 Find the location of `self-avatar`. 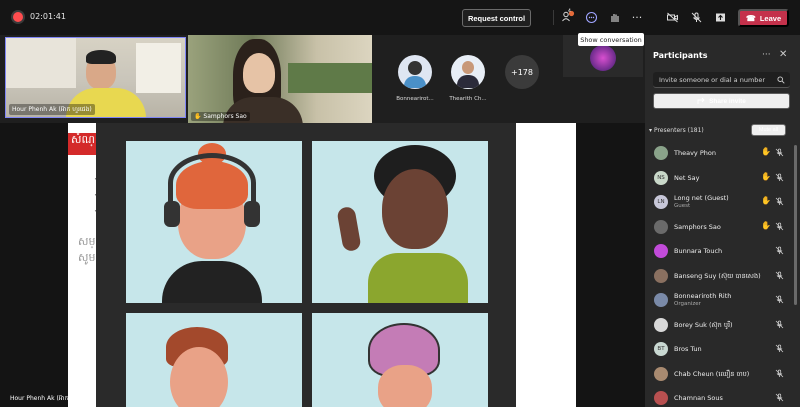

self-avatar is located at coordinates (603, 58).